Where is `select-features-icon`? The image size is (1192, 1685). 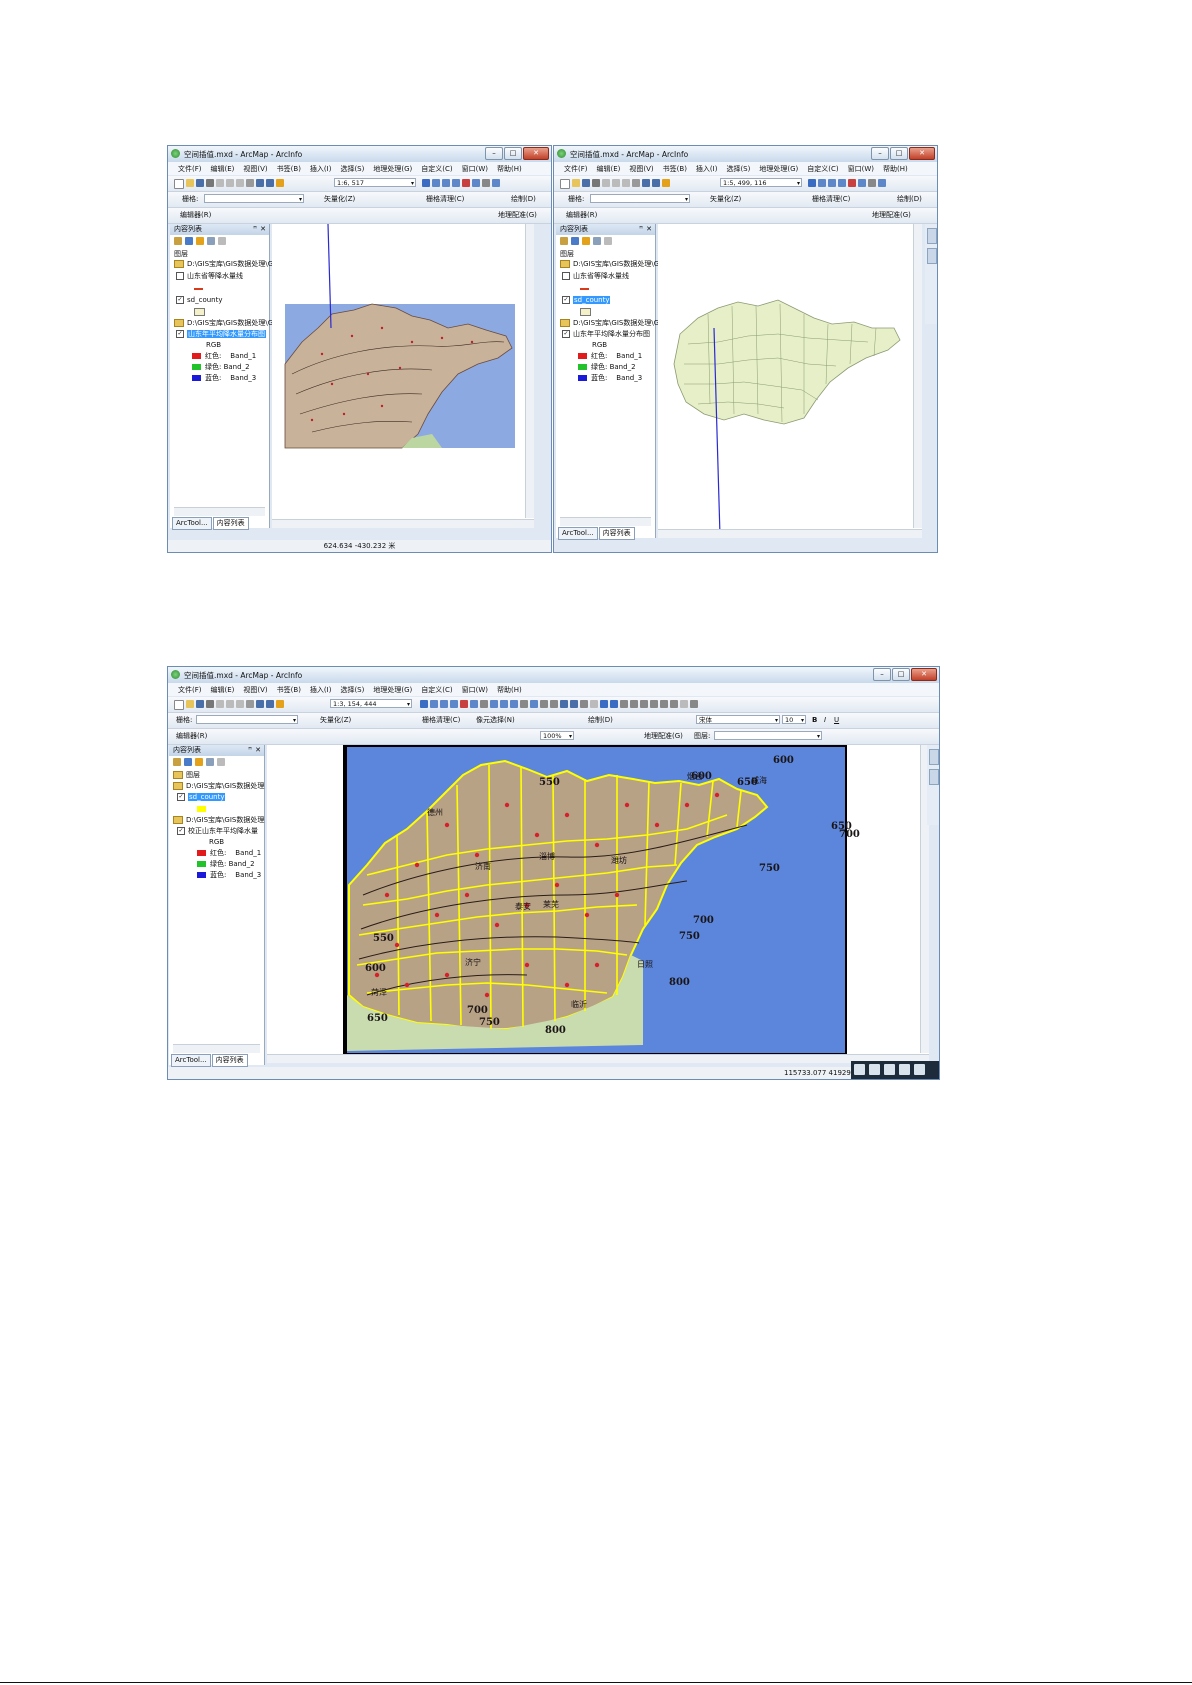 select-features-icon is located at coordinates (584, 704).